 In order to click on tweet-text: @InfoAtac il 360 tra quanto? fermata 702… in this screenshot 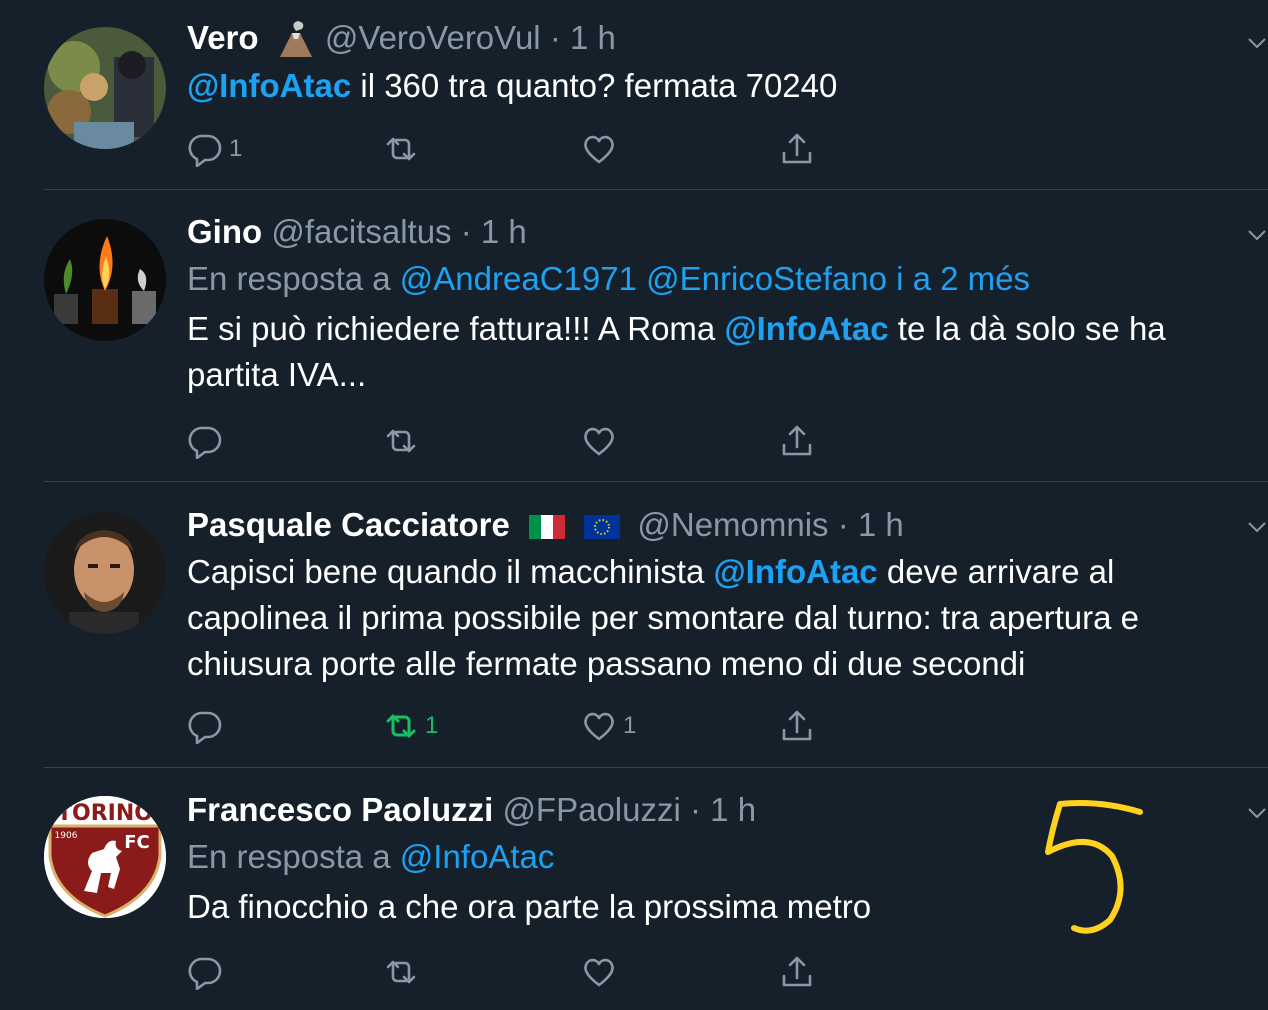, I will do `click(692, 86)`.